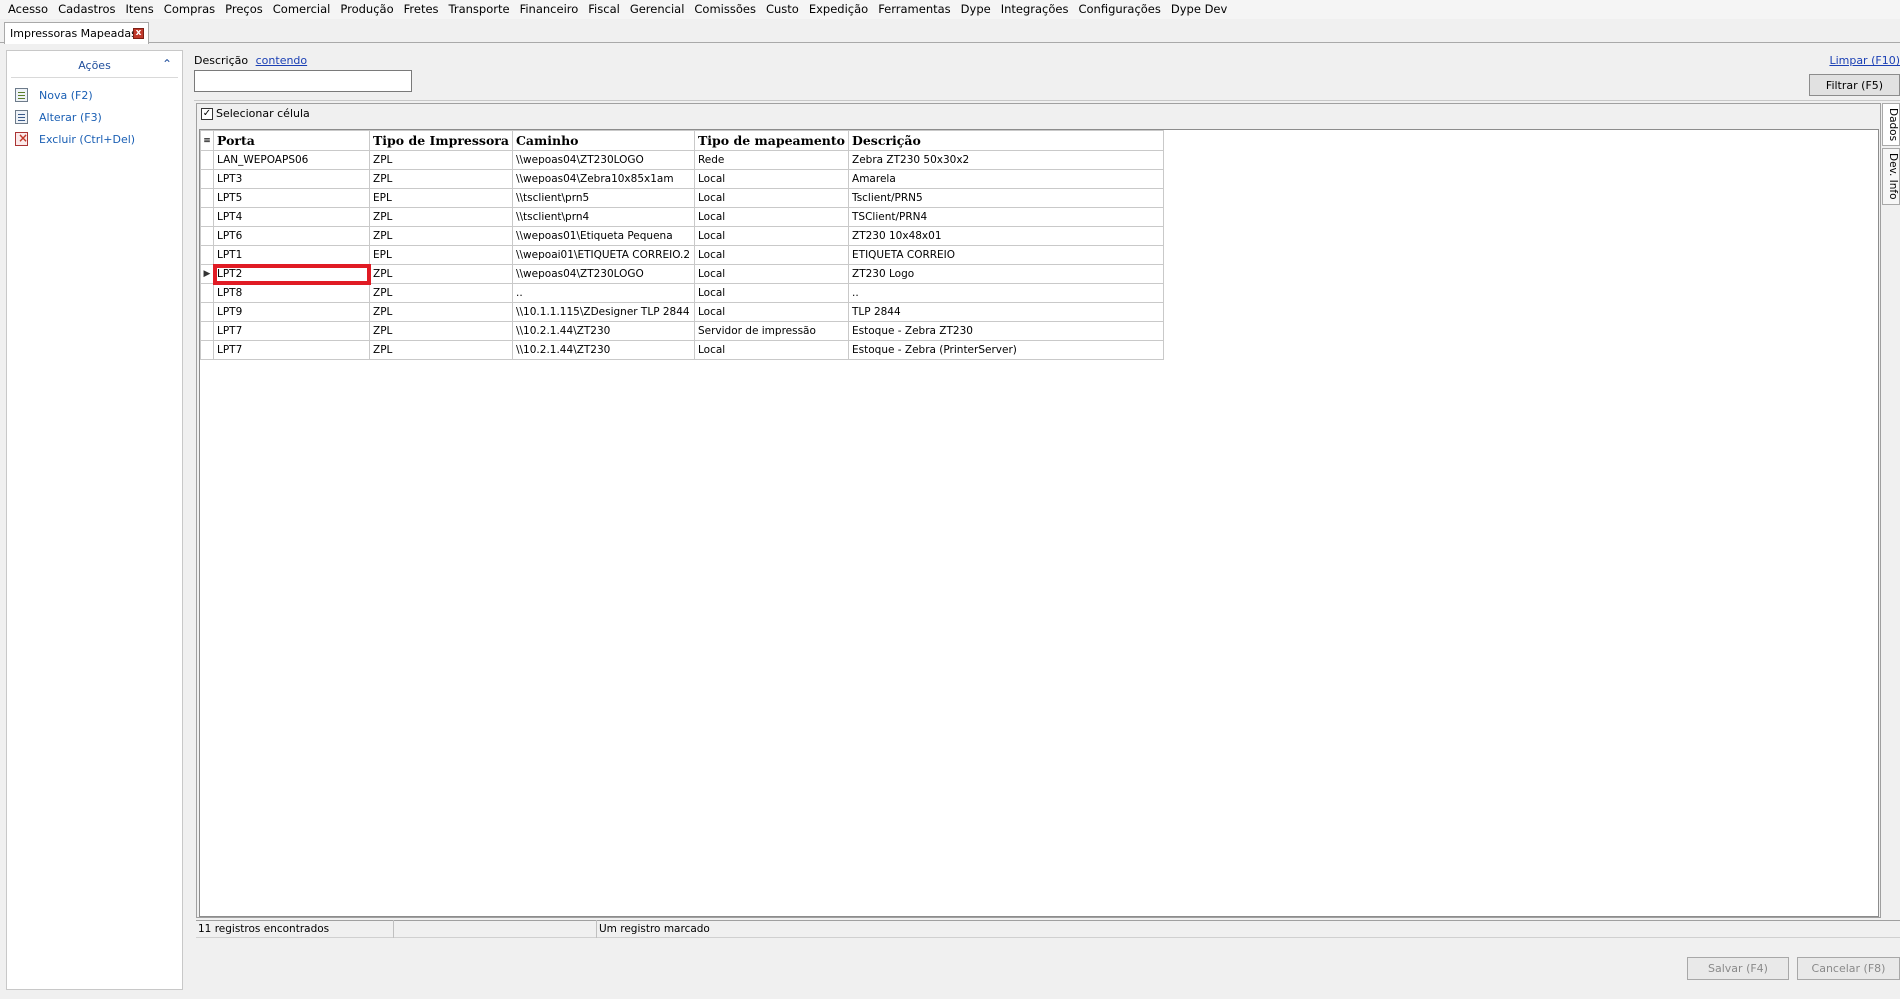 Image resolution: width=1900 pixels, height=999 pixels. What do you see at coordinates (1864, 60) in the screenshot?
I see `clear-filter-link: Limpar (F10)` at bounding box center [1864, 60].